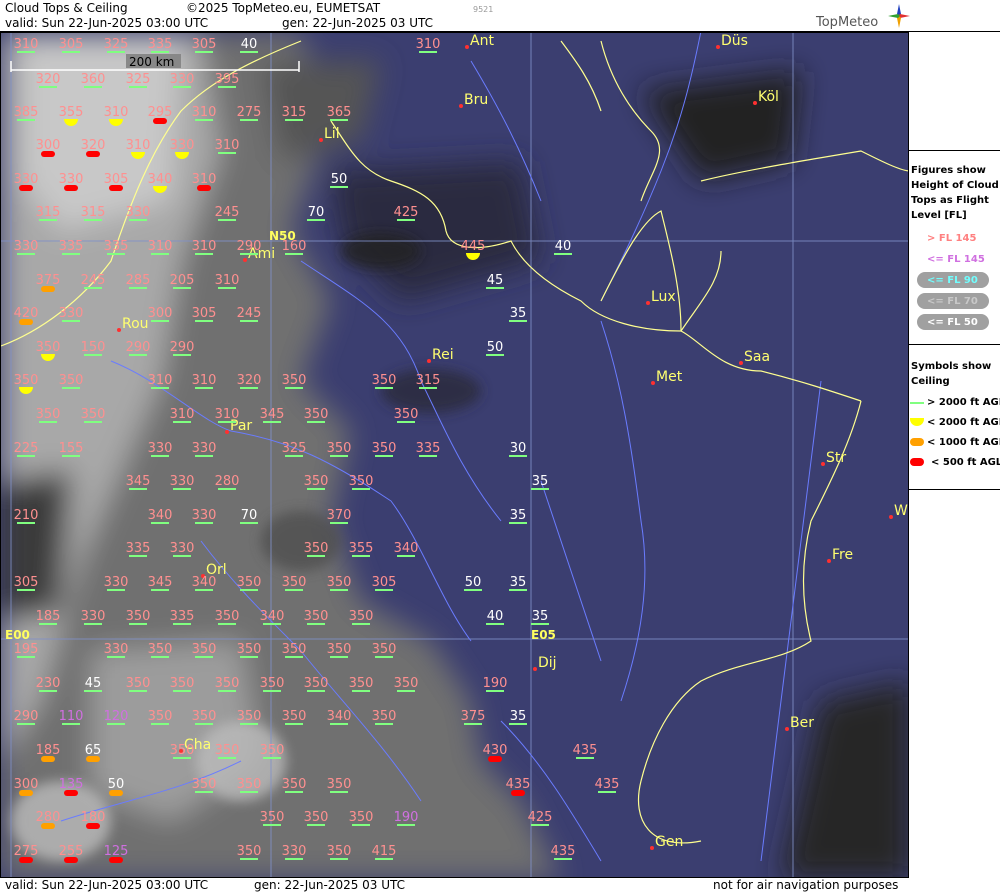 This screenshot has height=893, width=1000. Describe the element at coordinates (249, 380) in the screenshot. I see `cloud-top-value: 320` at that location.